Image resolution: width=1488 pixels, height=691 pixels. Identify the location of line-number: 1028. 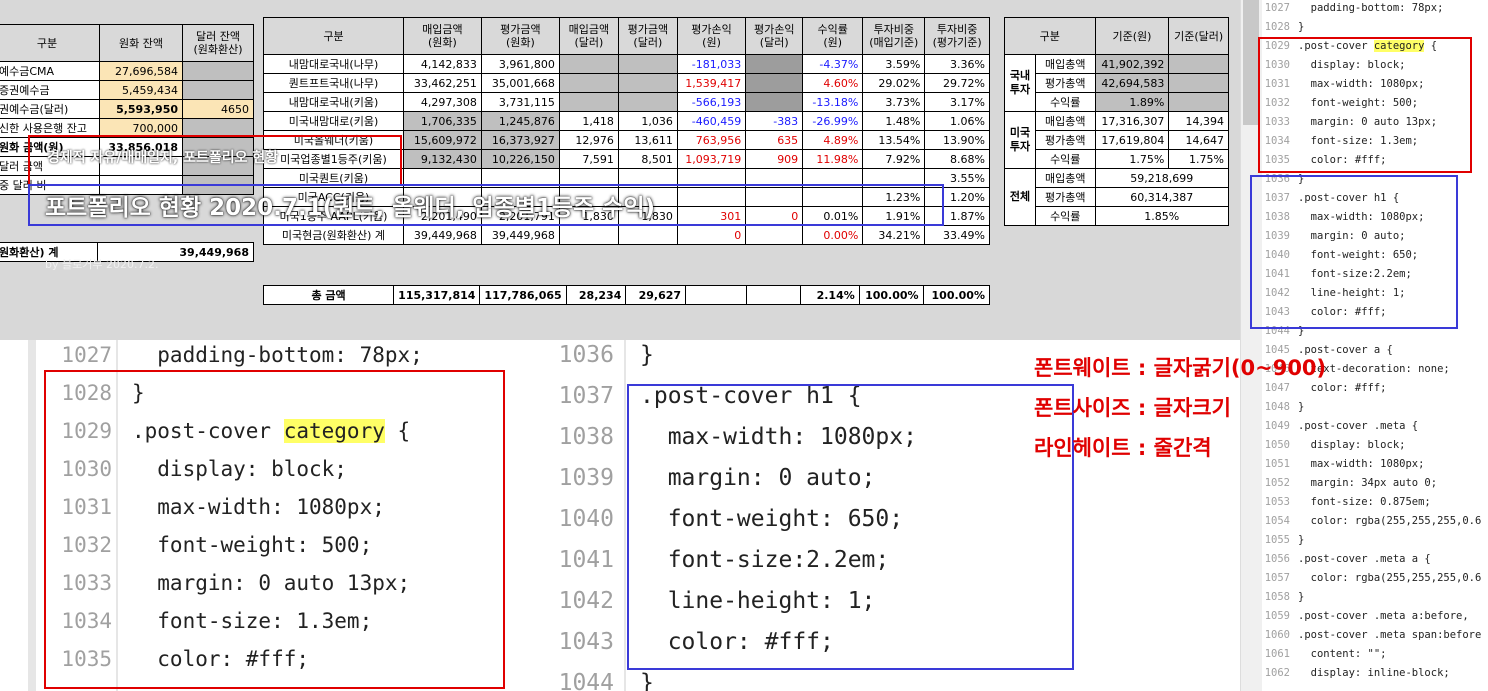
(1277, 27).